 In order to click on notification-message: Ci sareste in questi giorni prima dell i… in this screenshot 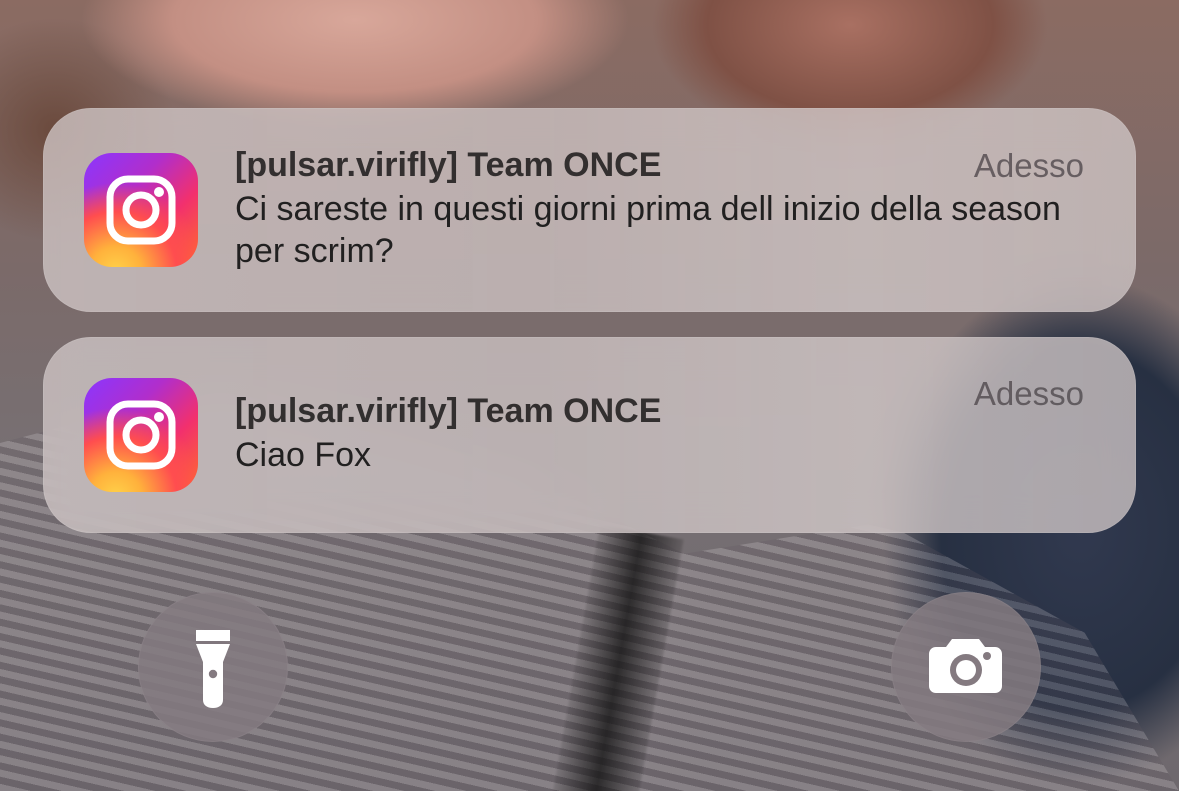, I will do `click(648, 230)`.